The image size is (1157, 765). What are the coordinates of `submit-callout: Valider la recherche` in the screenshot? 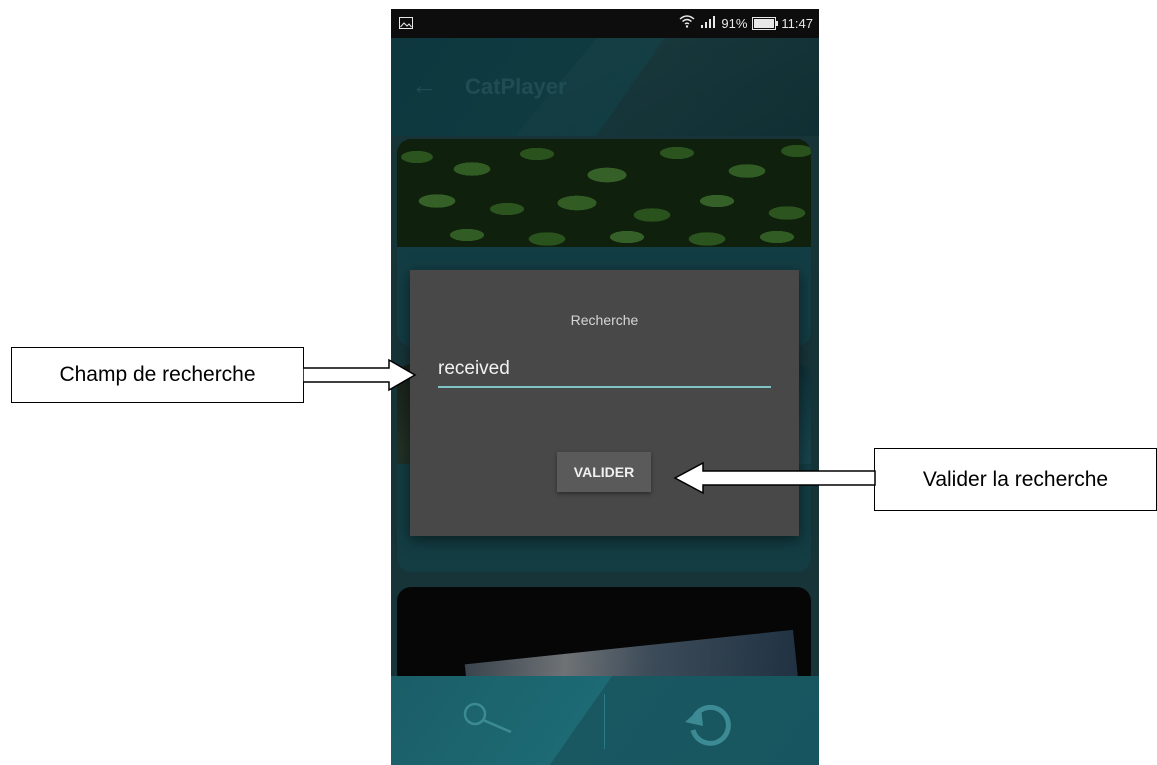 It's located at (1015, 479).